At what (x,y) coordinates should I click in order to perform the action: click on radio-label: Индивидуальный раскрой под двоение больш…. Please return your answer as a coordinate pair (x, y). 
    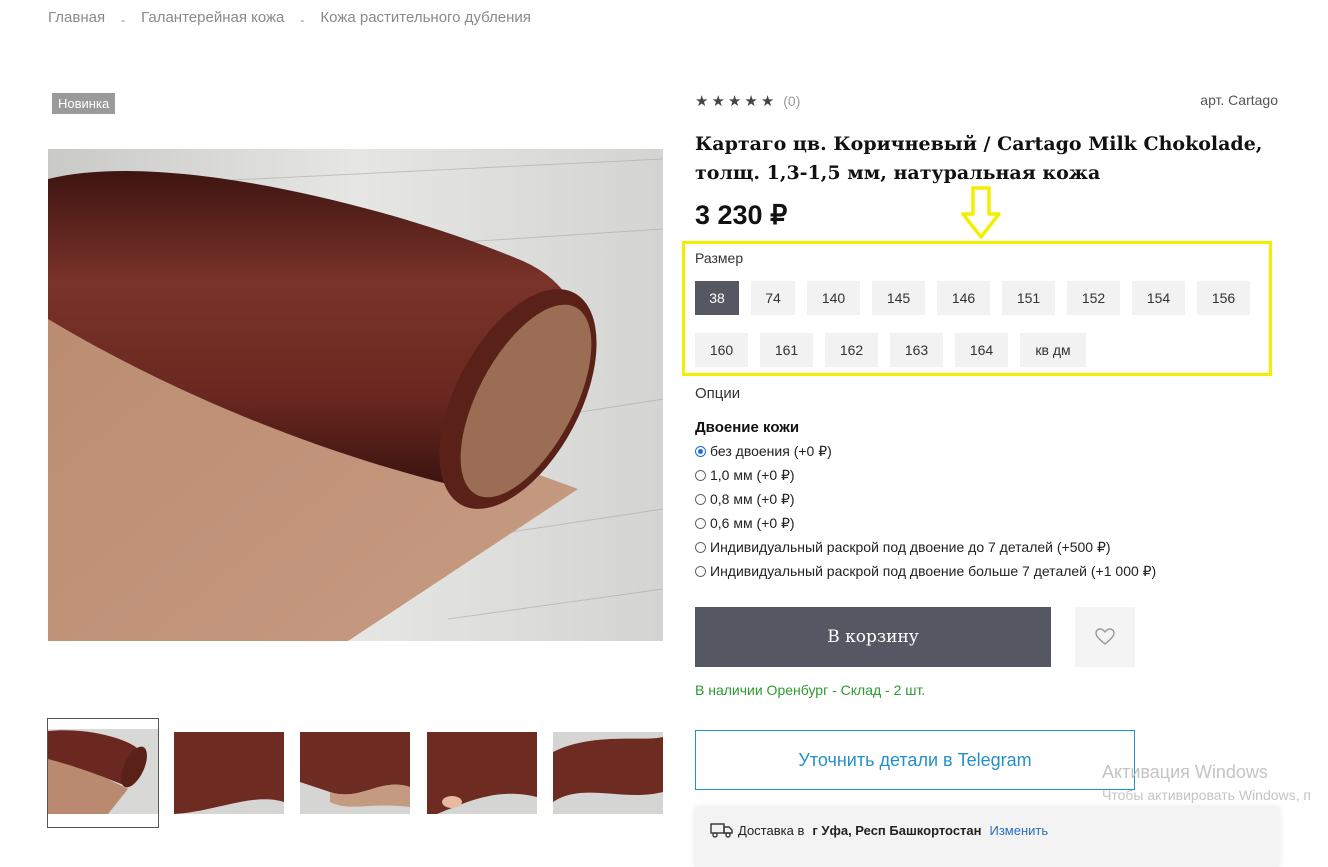
    Looking at the image, I should click on (933, 571).